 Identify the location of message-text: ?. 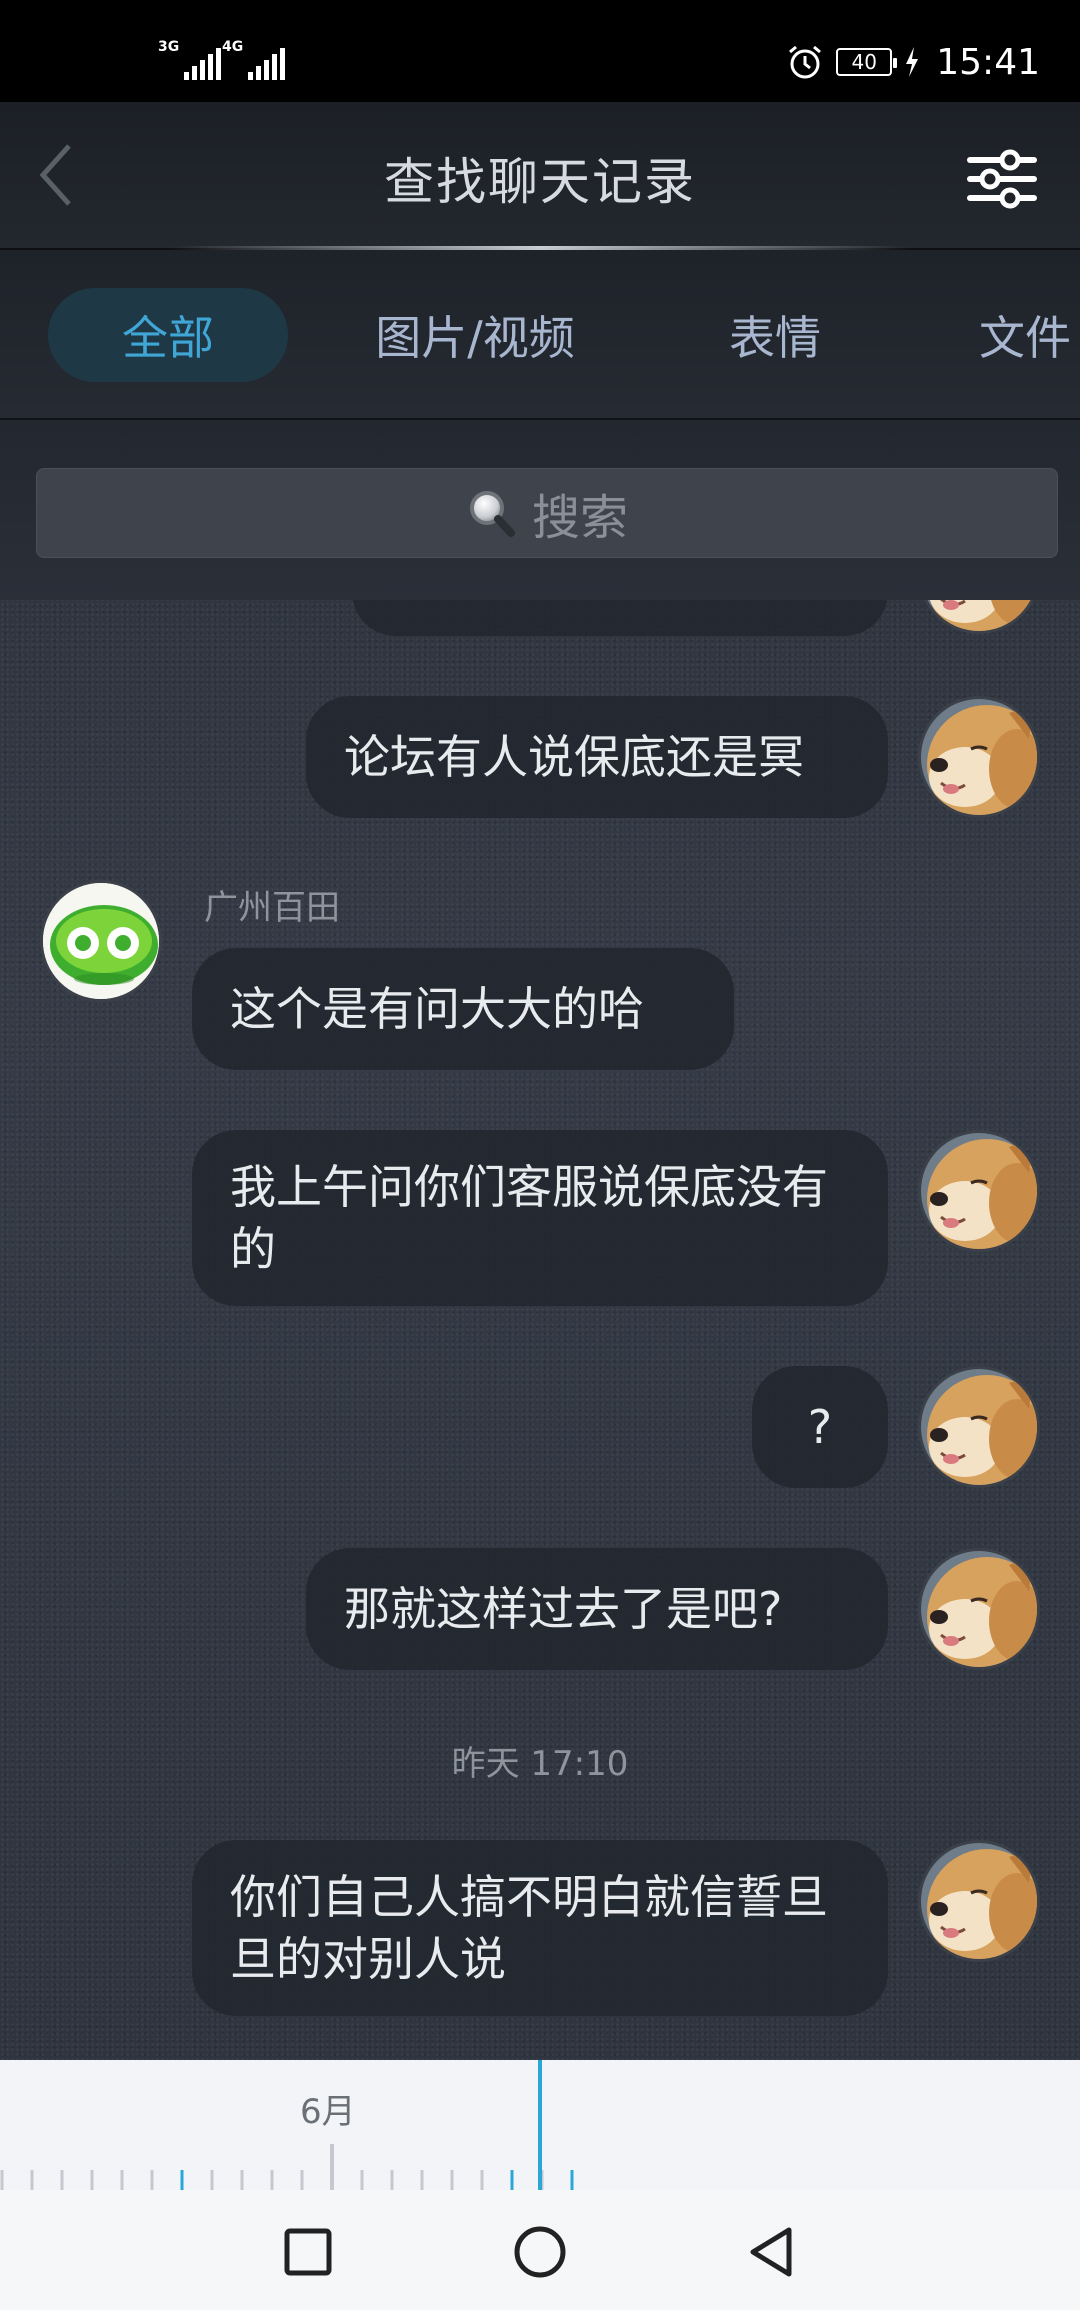
(820, 1427).